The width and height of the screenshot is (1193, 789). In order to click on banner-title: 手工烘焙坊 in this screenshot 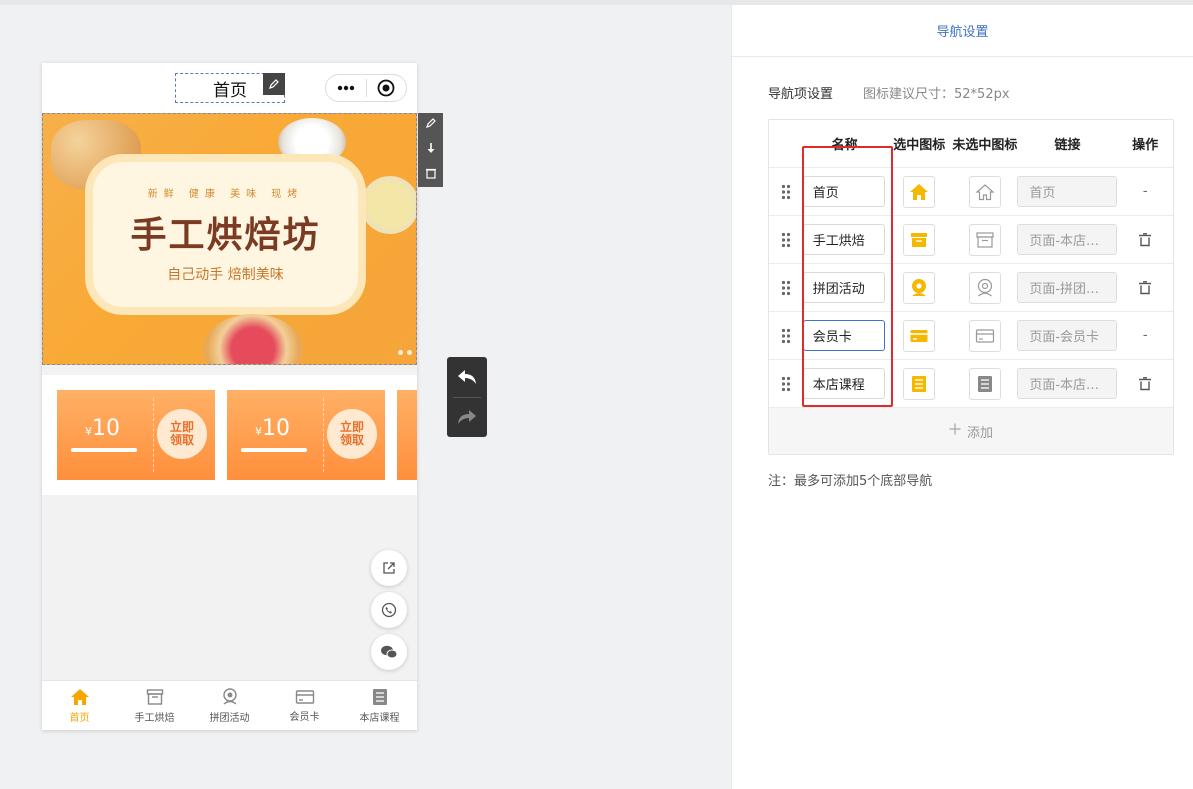, I will do `click(225, 235)`.